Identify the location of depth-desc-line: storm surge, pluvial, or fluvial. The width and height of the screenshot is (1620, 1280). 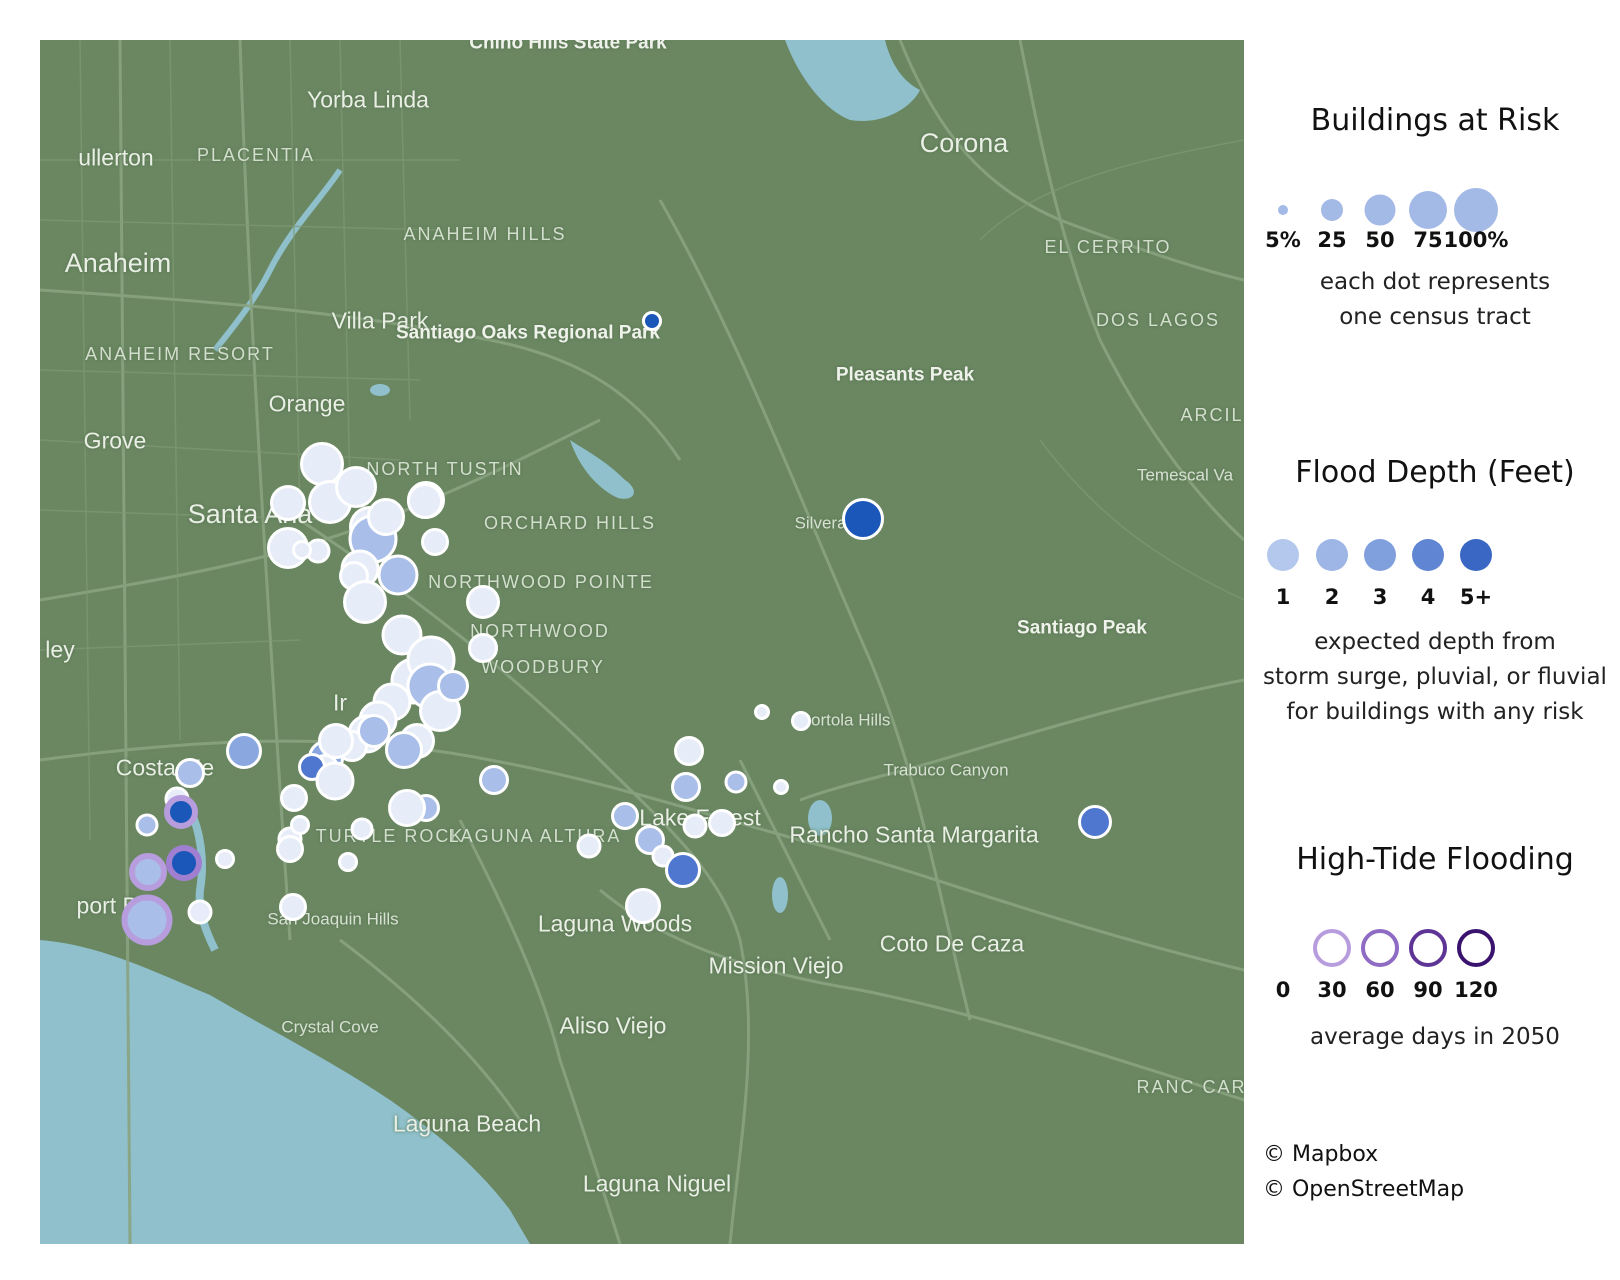
(1435, 677).